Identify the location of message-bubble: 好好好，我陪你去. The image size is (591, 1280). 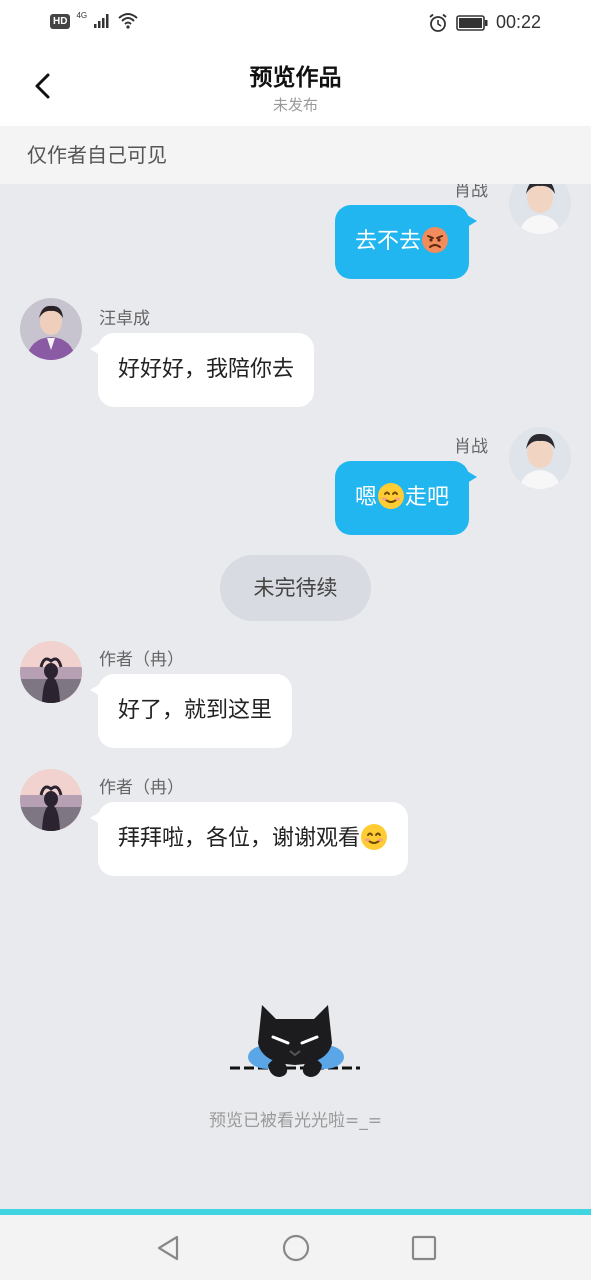
(202, 370).